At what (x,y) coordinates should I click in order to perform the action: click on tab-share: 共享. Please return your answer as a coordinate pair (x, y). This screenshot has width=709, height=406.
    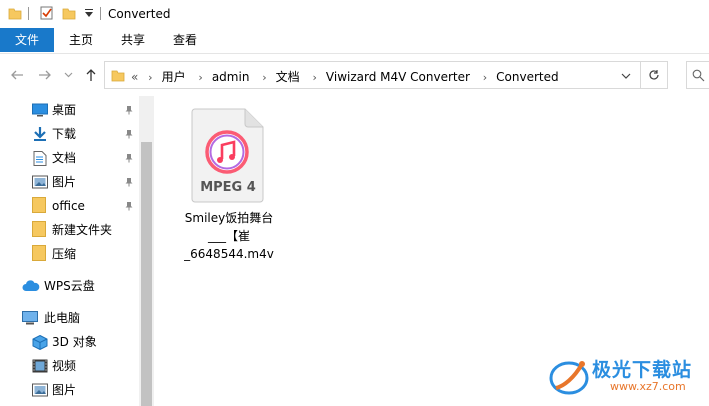
    Looking at the image, I should click on (133, 40).